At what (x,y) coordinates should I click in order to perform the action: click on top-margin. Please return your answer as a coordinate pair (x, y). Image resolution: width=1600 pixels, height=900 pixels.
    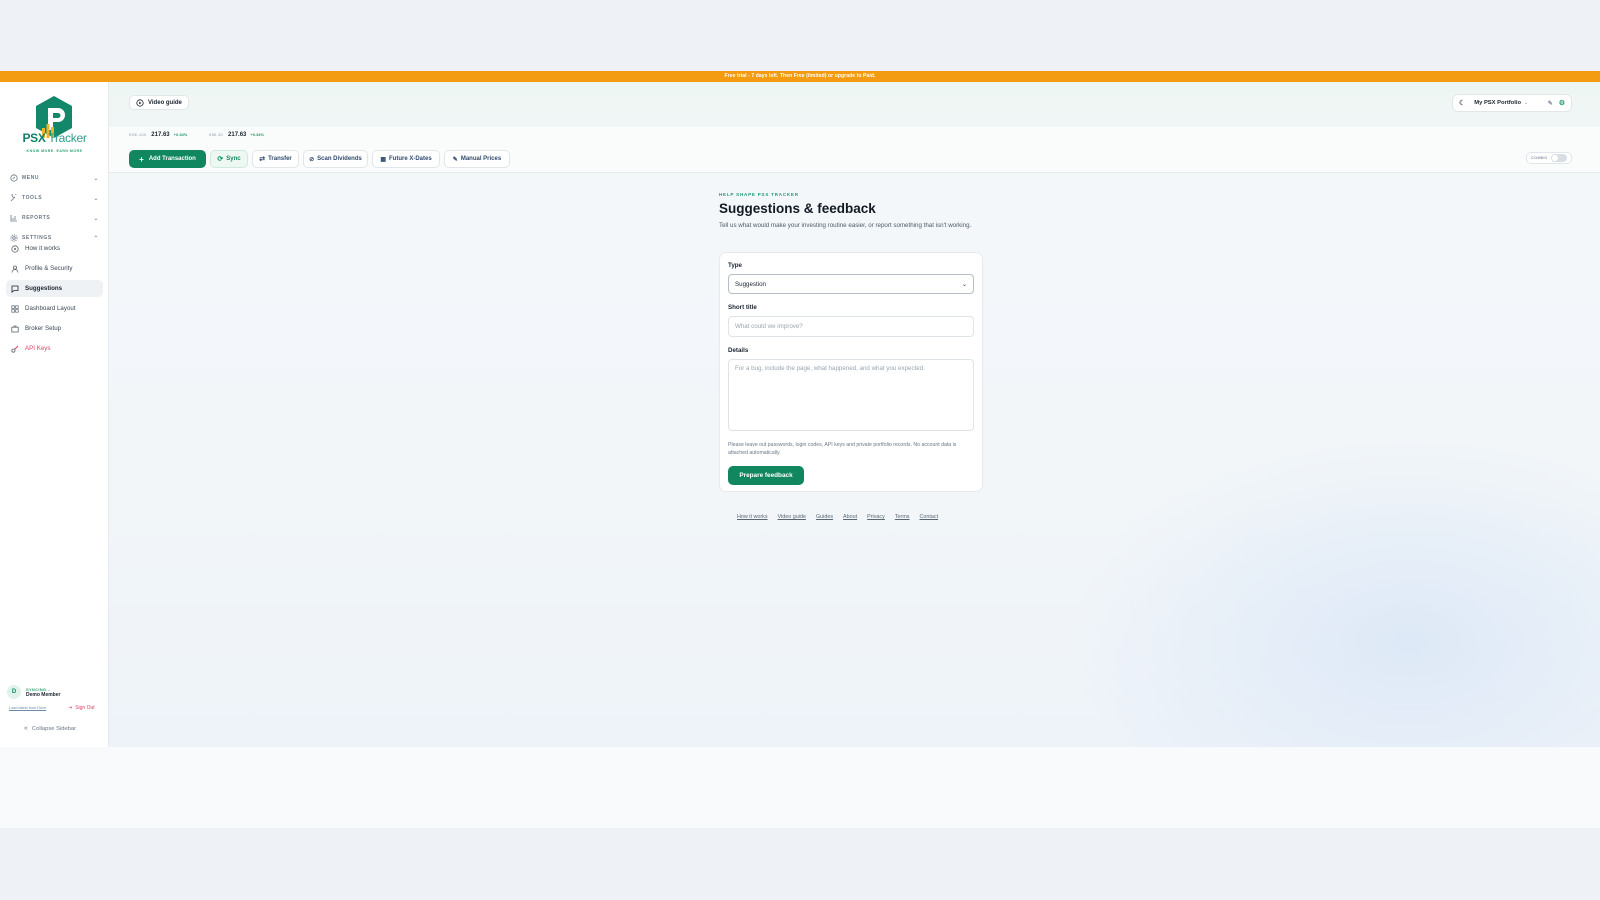
    Looking at the image, I should click on (800, 35).